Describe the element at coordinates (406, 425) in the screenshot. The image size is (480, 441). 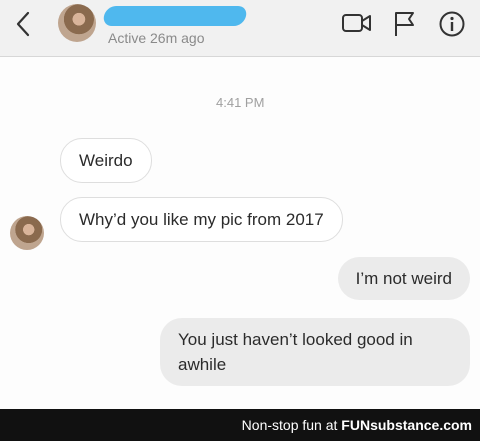
I see `watermark-brand: FUNsubstance.com` at that location.